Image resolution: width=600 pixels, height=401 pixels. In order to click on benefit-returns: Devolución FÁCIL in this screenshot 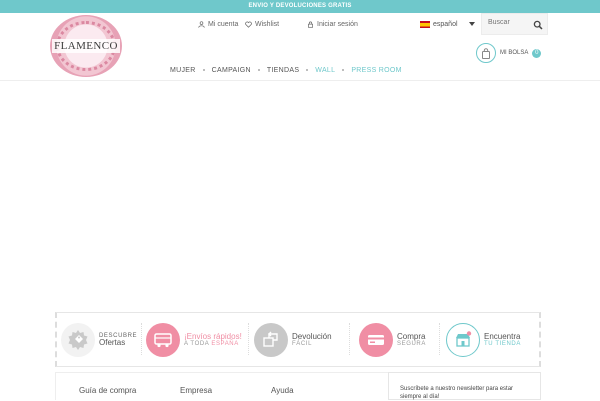, I will do `click(293, 340)`.